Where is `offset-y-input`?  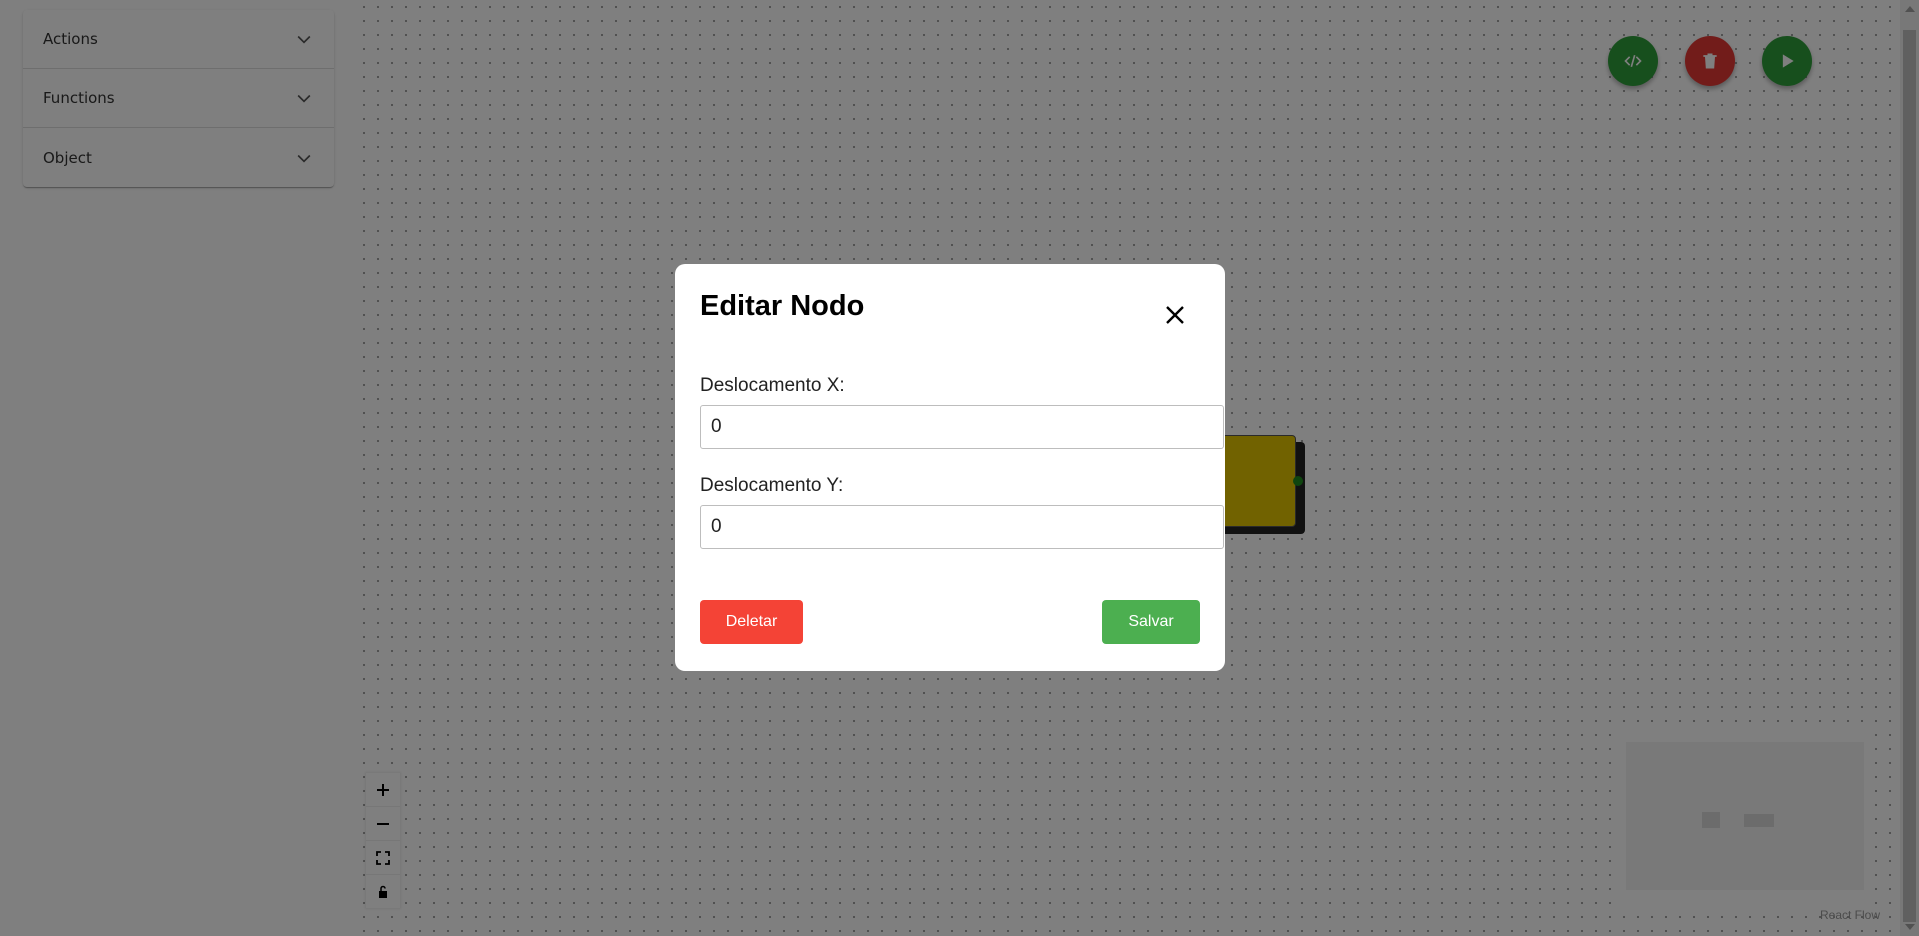
offset-y-input is located at coordinates (962, 527).